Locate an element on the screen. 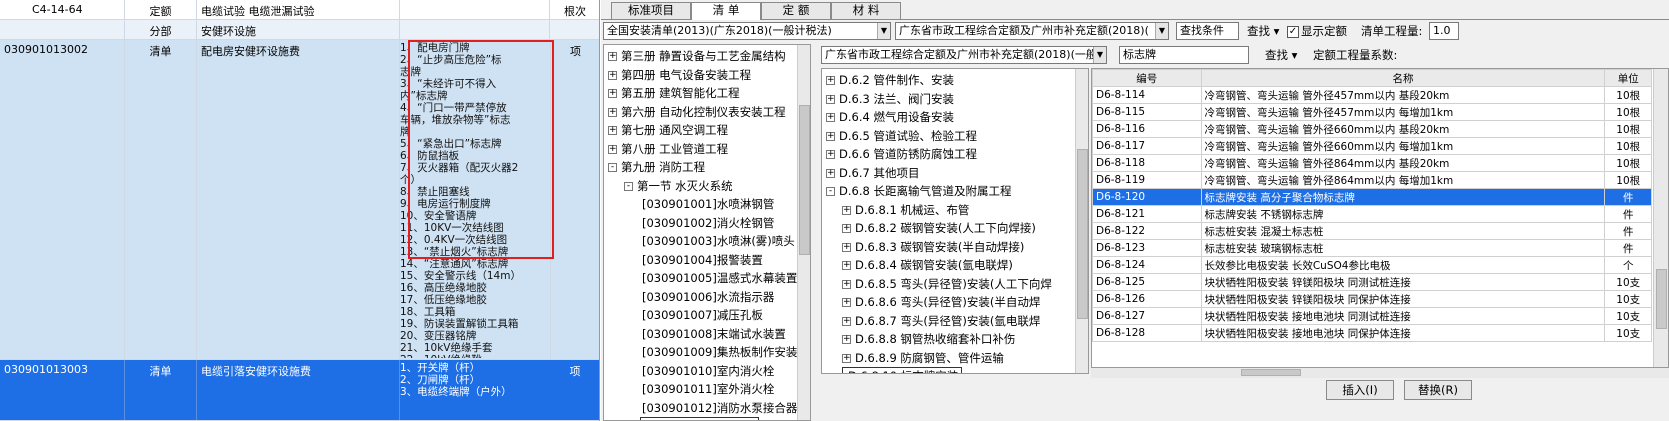 This screenshot has height=421, width=1669. h-scrollbar is located at coordinates (1380, 373).